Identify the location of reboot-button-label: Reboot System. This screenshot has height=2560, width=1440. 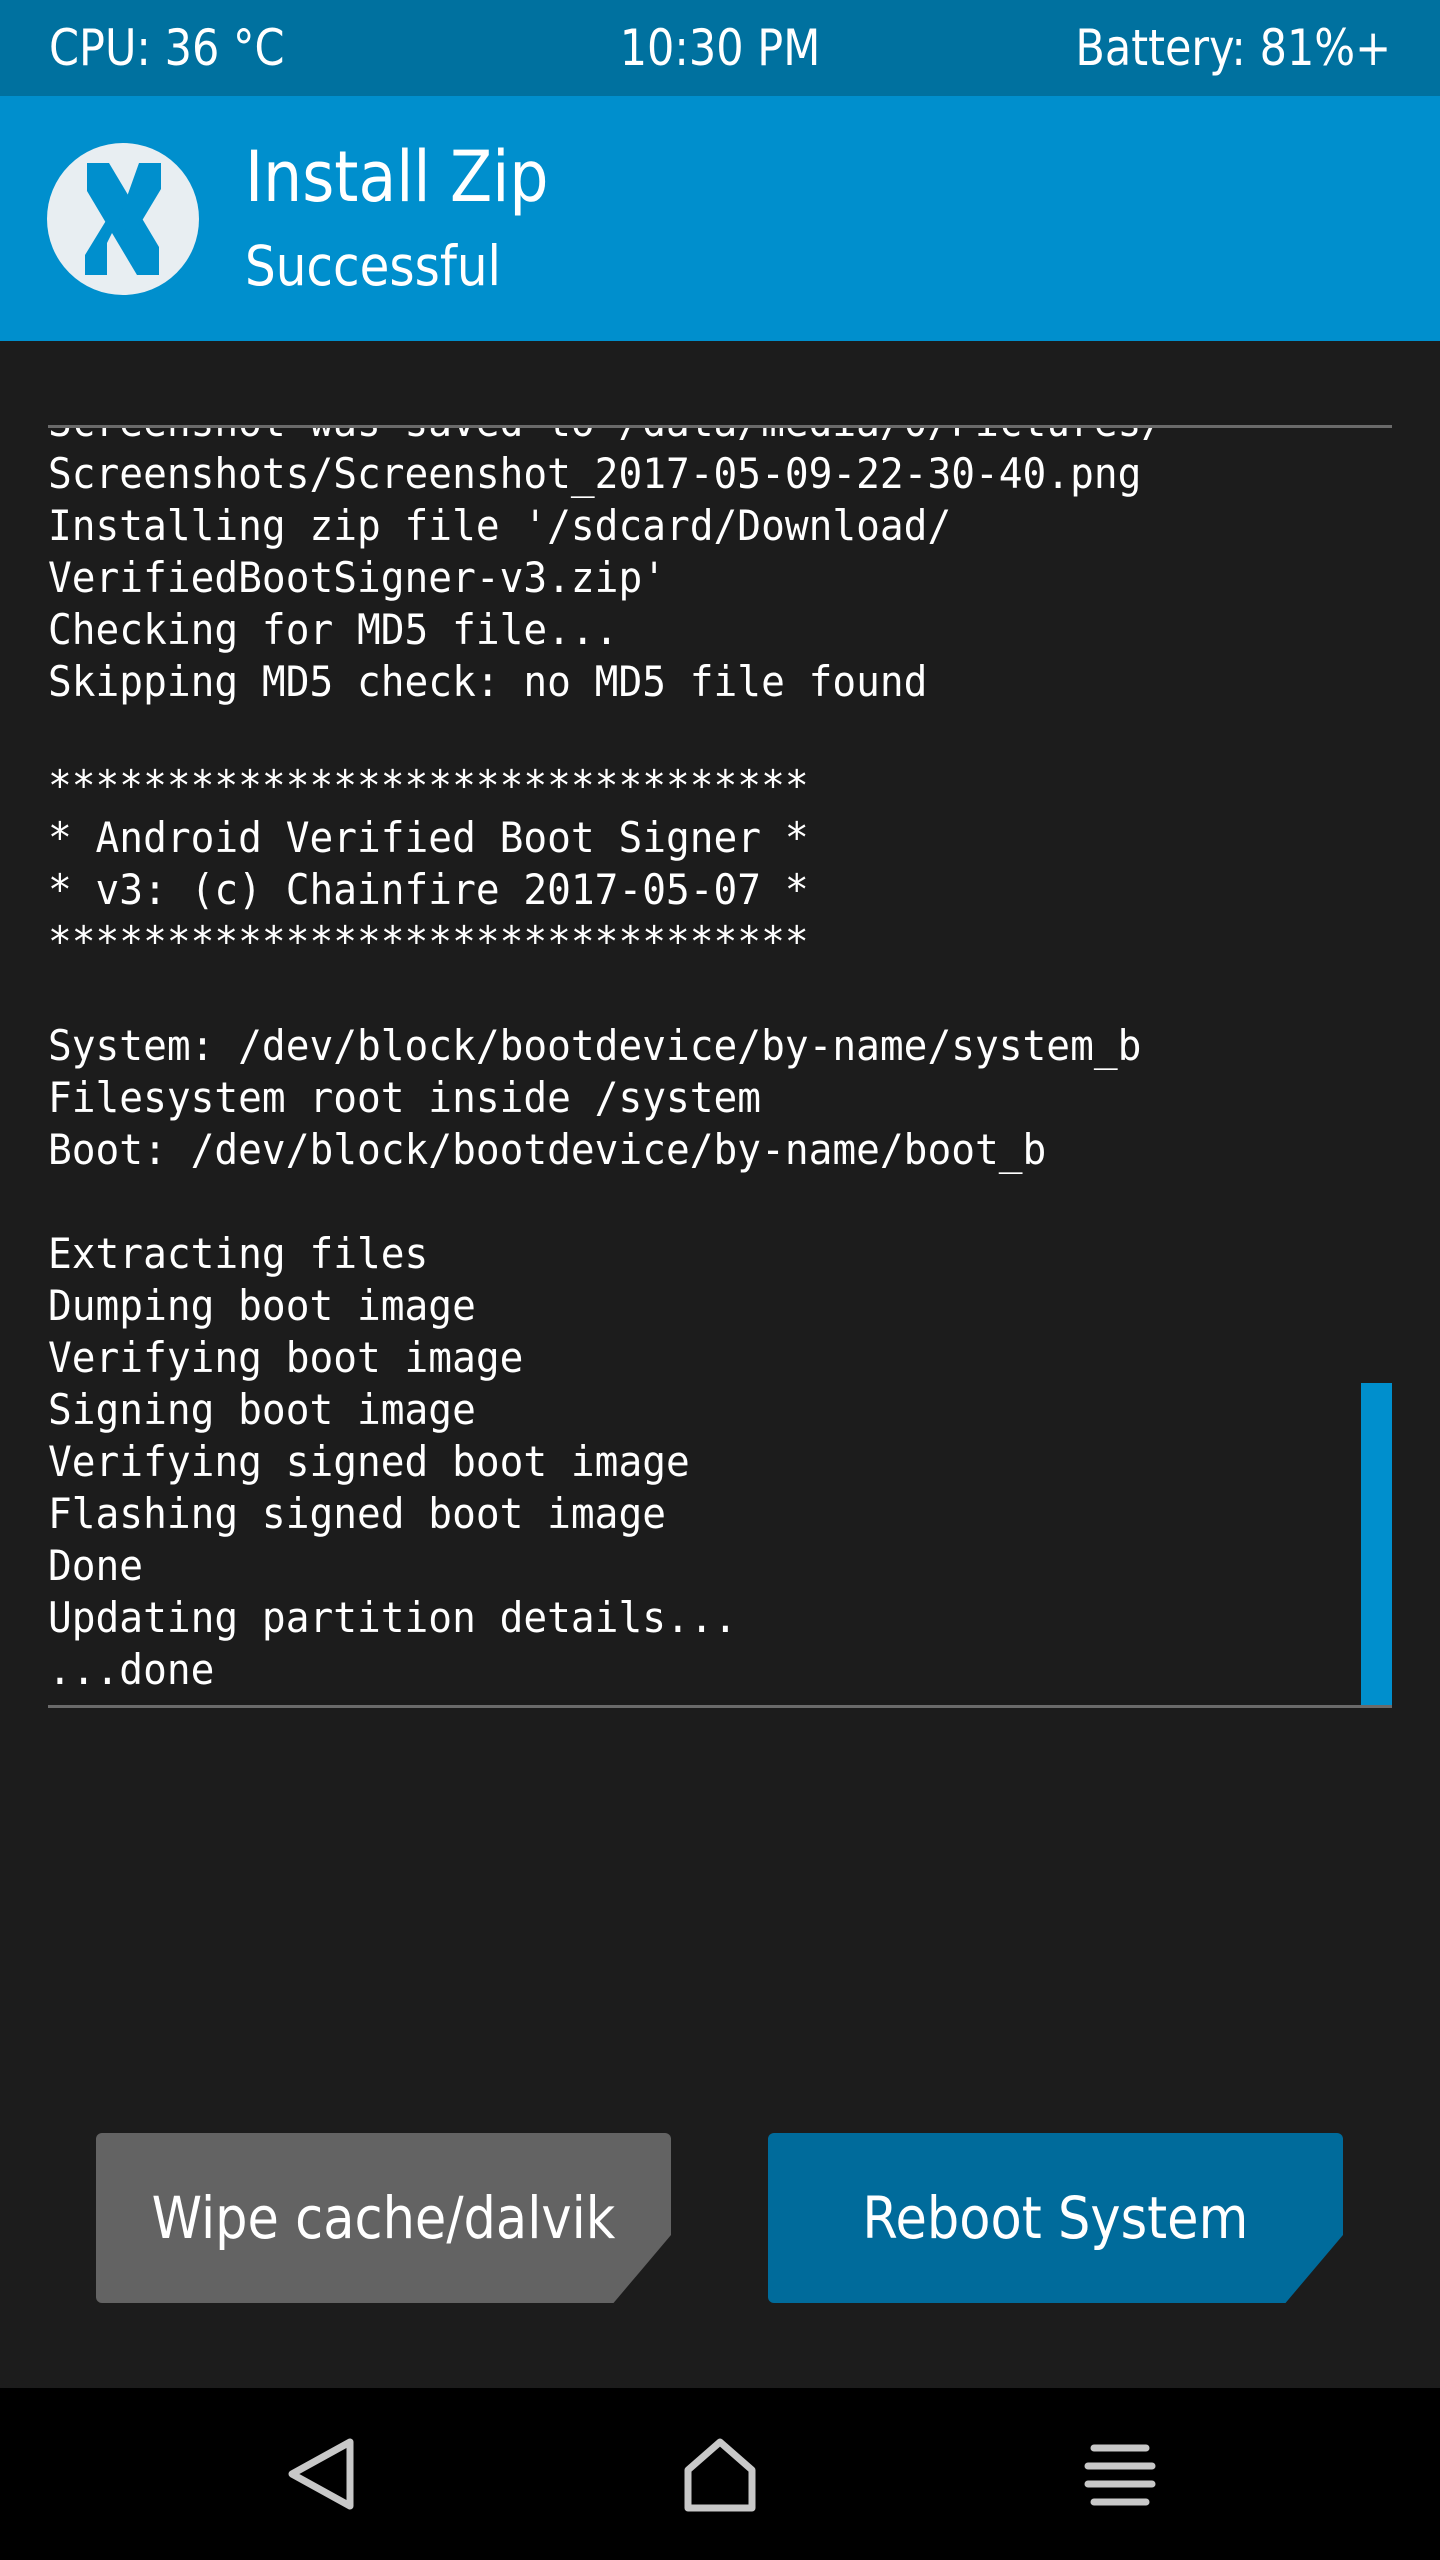
(1055, 2218).